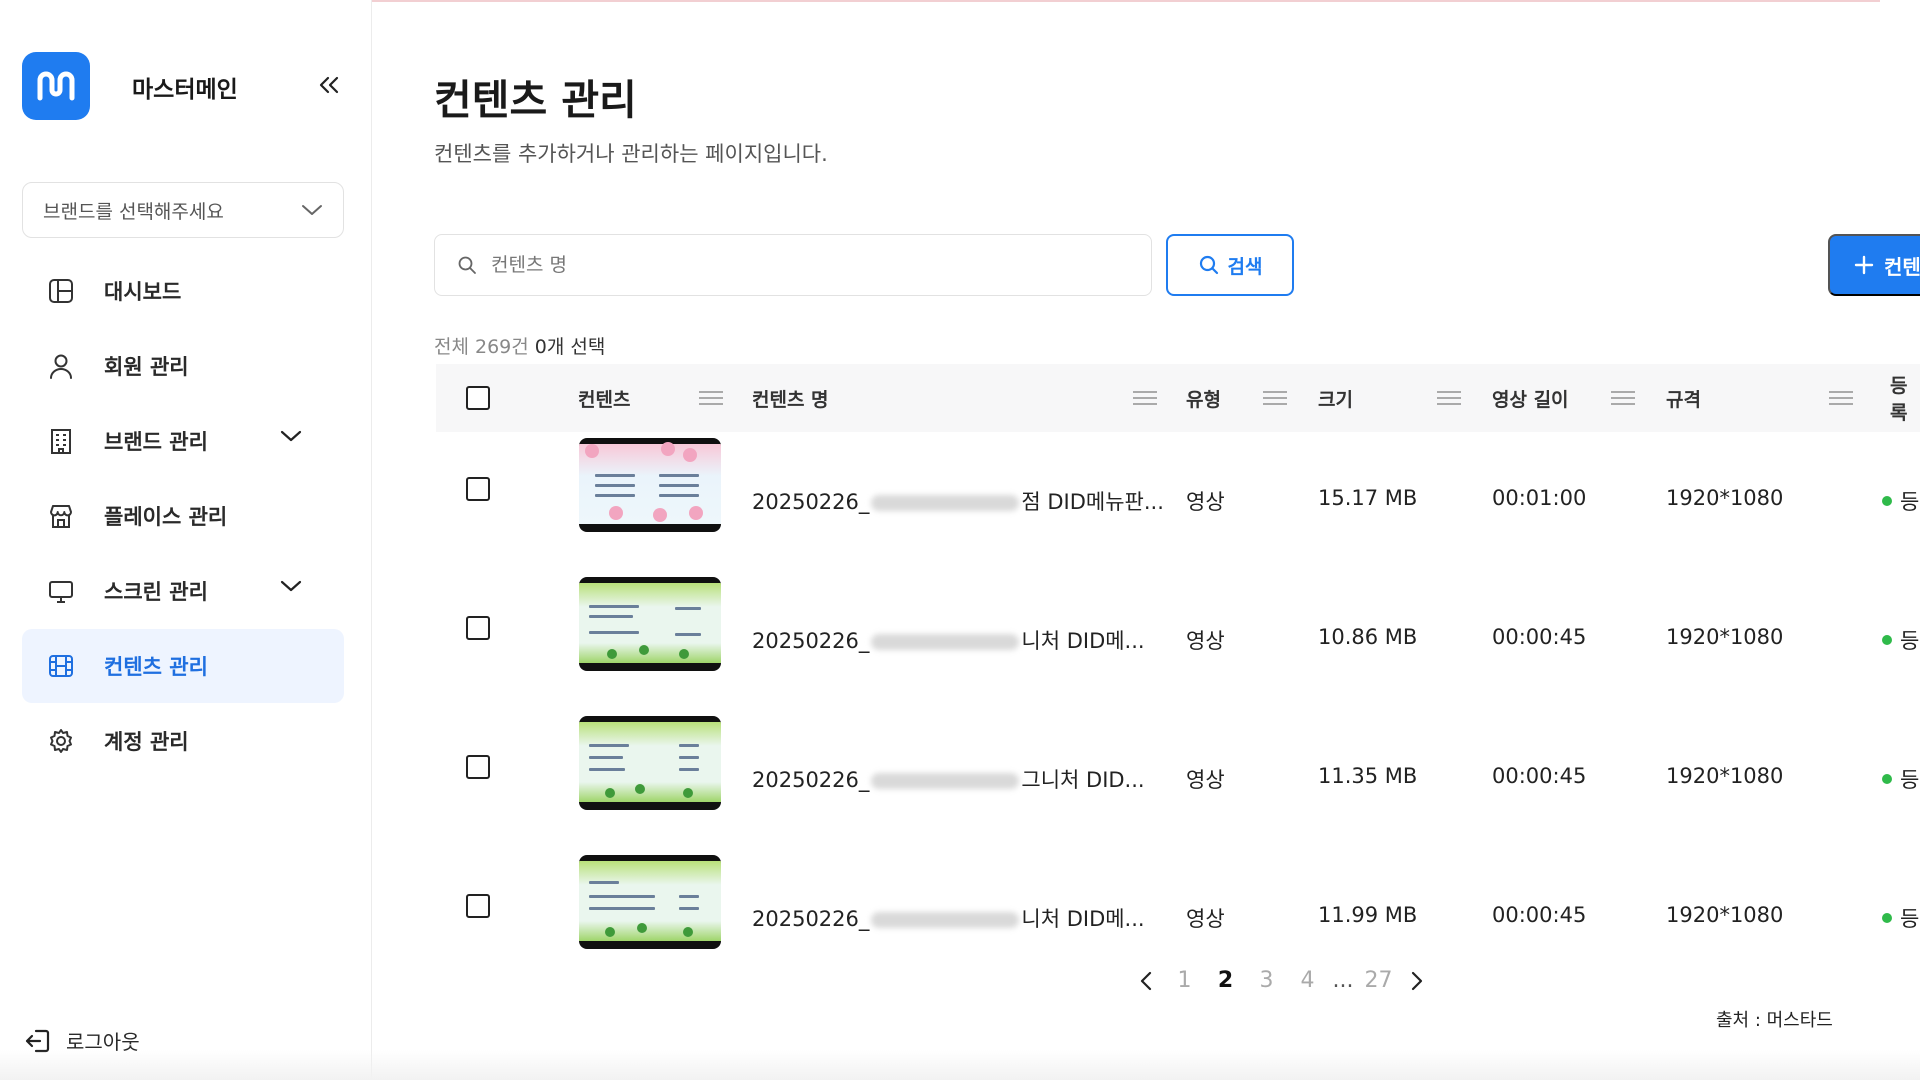  What do you see at coordinates (1887, 918) in the screenshot?
I see `status-dot` at bounding box center [1887, 918].